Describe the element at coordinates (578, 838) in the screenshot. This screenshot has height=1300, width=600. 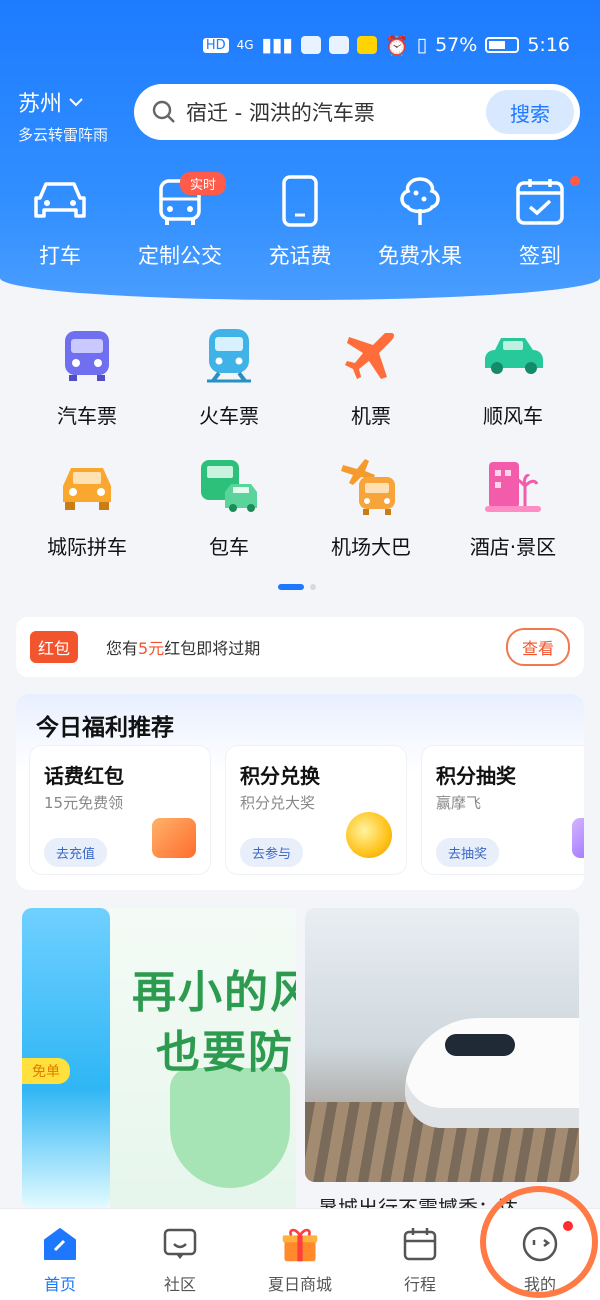
I see `gift-bag-icon` at that location.